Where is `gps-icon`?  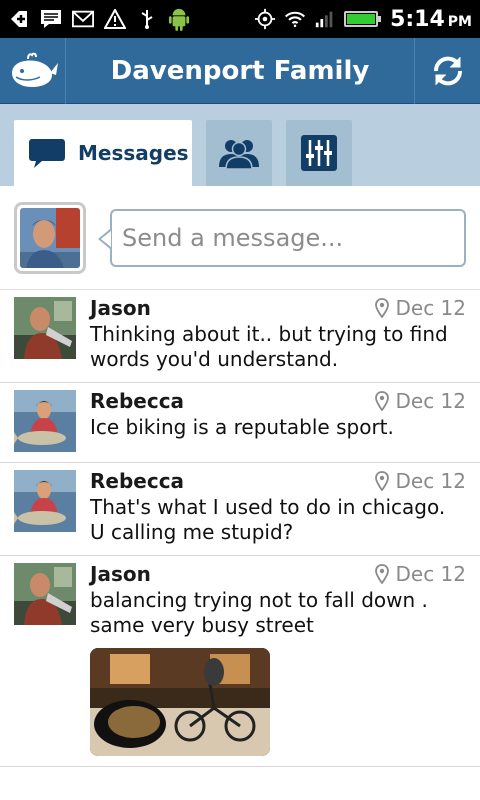
gps-icon is located at coordinates (265, 19).